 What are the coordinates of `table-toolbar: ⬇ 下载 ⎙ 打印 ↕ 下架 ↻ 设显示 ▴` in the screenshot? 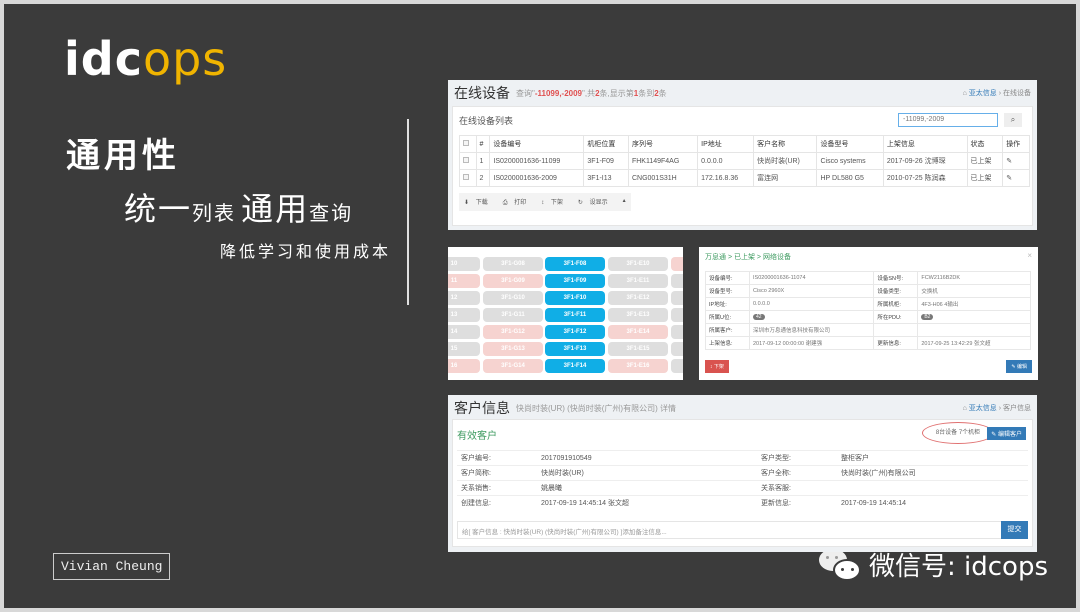 It's located at (545, 202).